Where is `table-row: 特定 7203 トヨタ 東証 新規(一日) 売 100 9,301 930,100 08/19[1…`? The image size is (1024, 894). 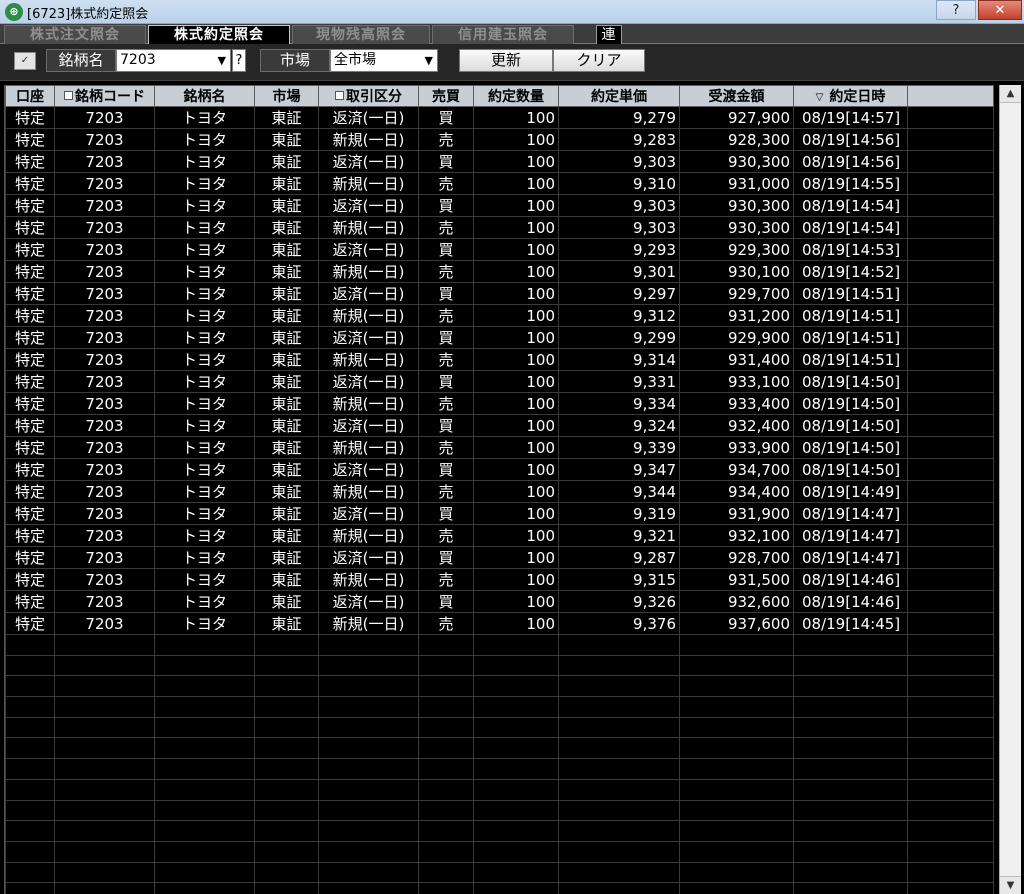
table-row: 特定 7203 トヨタ 東証 新規(一日) 売 100 9,301 930,100 08/19[1… is located at coordinates (499, 271).